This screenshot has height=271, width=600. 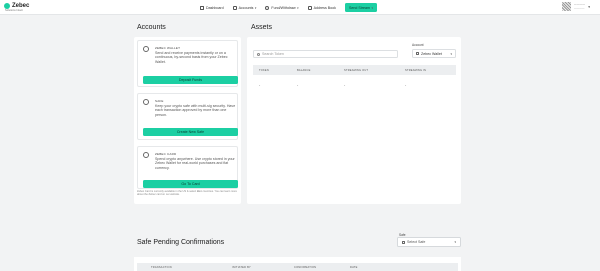 I want to click on column-header: TRANSACTION, so click(x=161, y=267).